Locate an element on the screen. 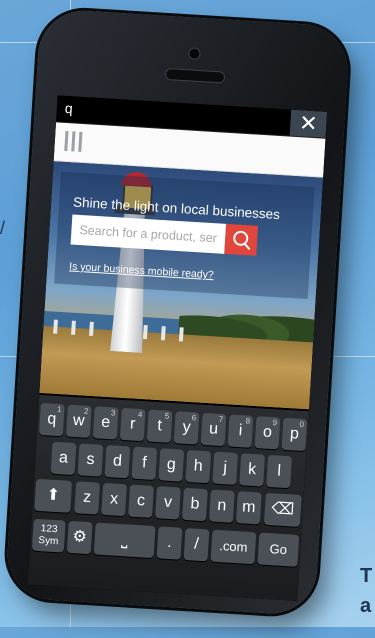 The width and height of the screenshot is (375, 638). gear-icon: ⚙ is located at coordinates (80, 537).